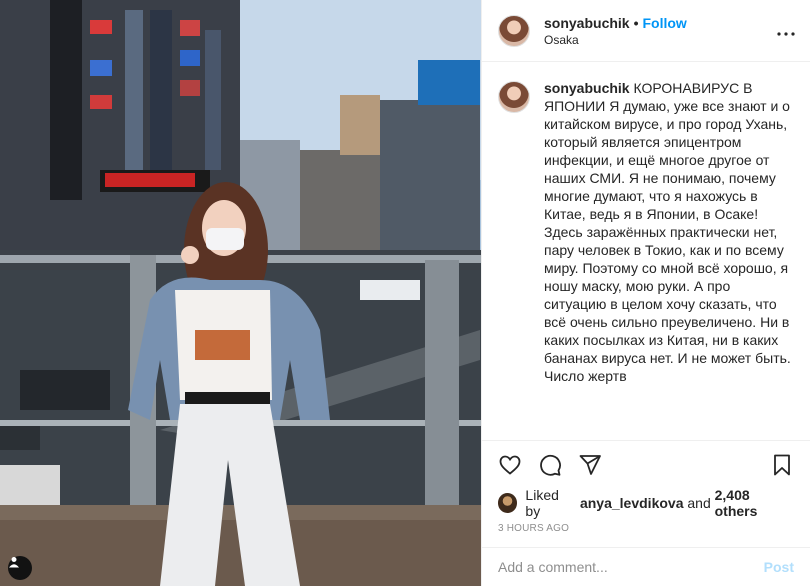  I want to click on liker-username: anya_levdikova, so click(632, 503).